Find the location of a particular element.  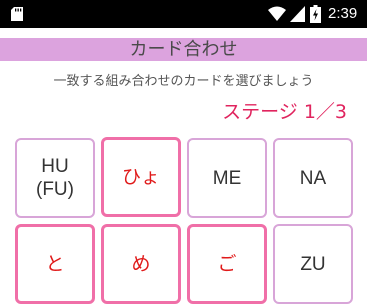

card-me-kana: め is located at coordinates (141, 264).